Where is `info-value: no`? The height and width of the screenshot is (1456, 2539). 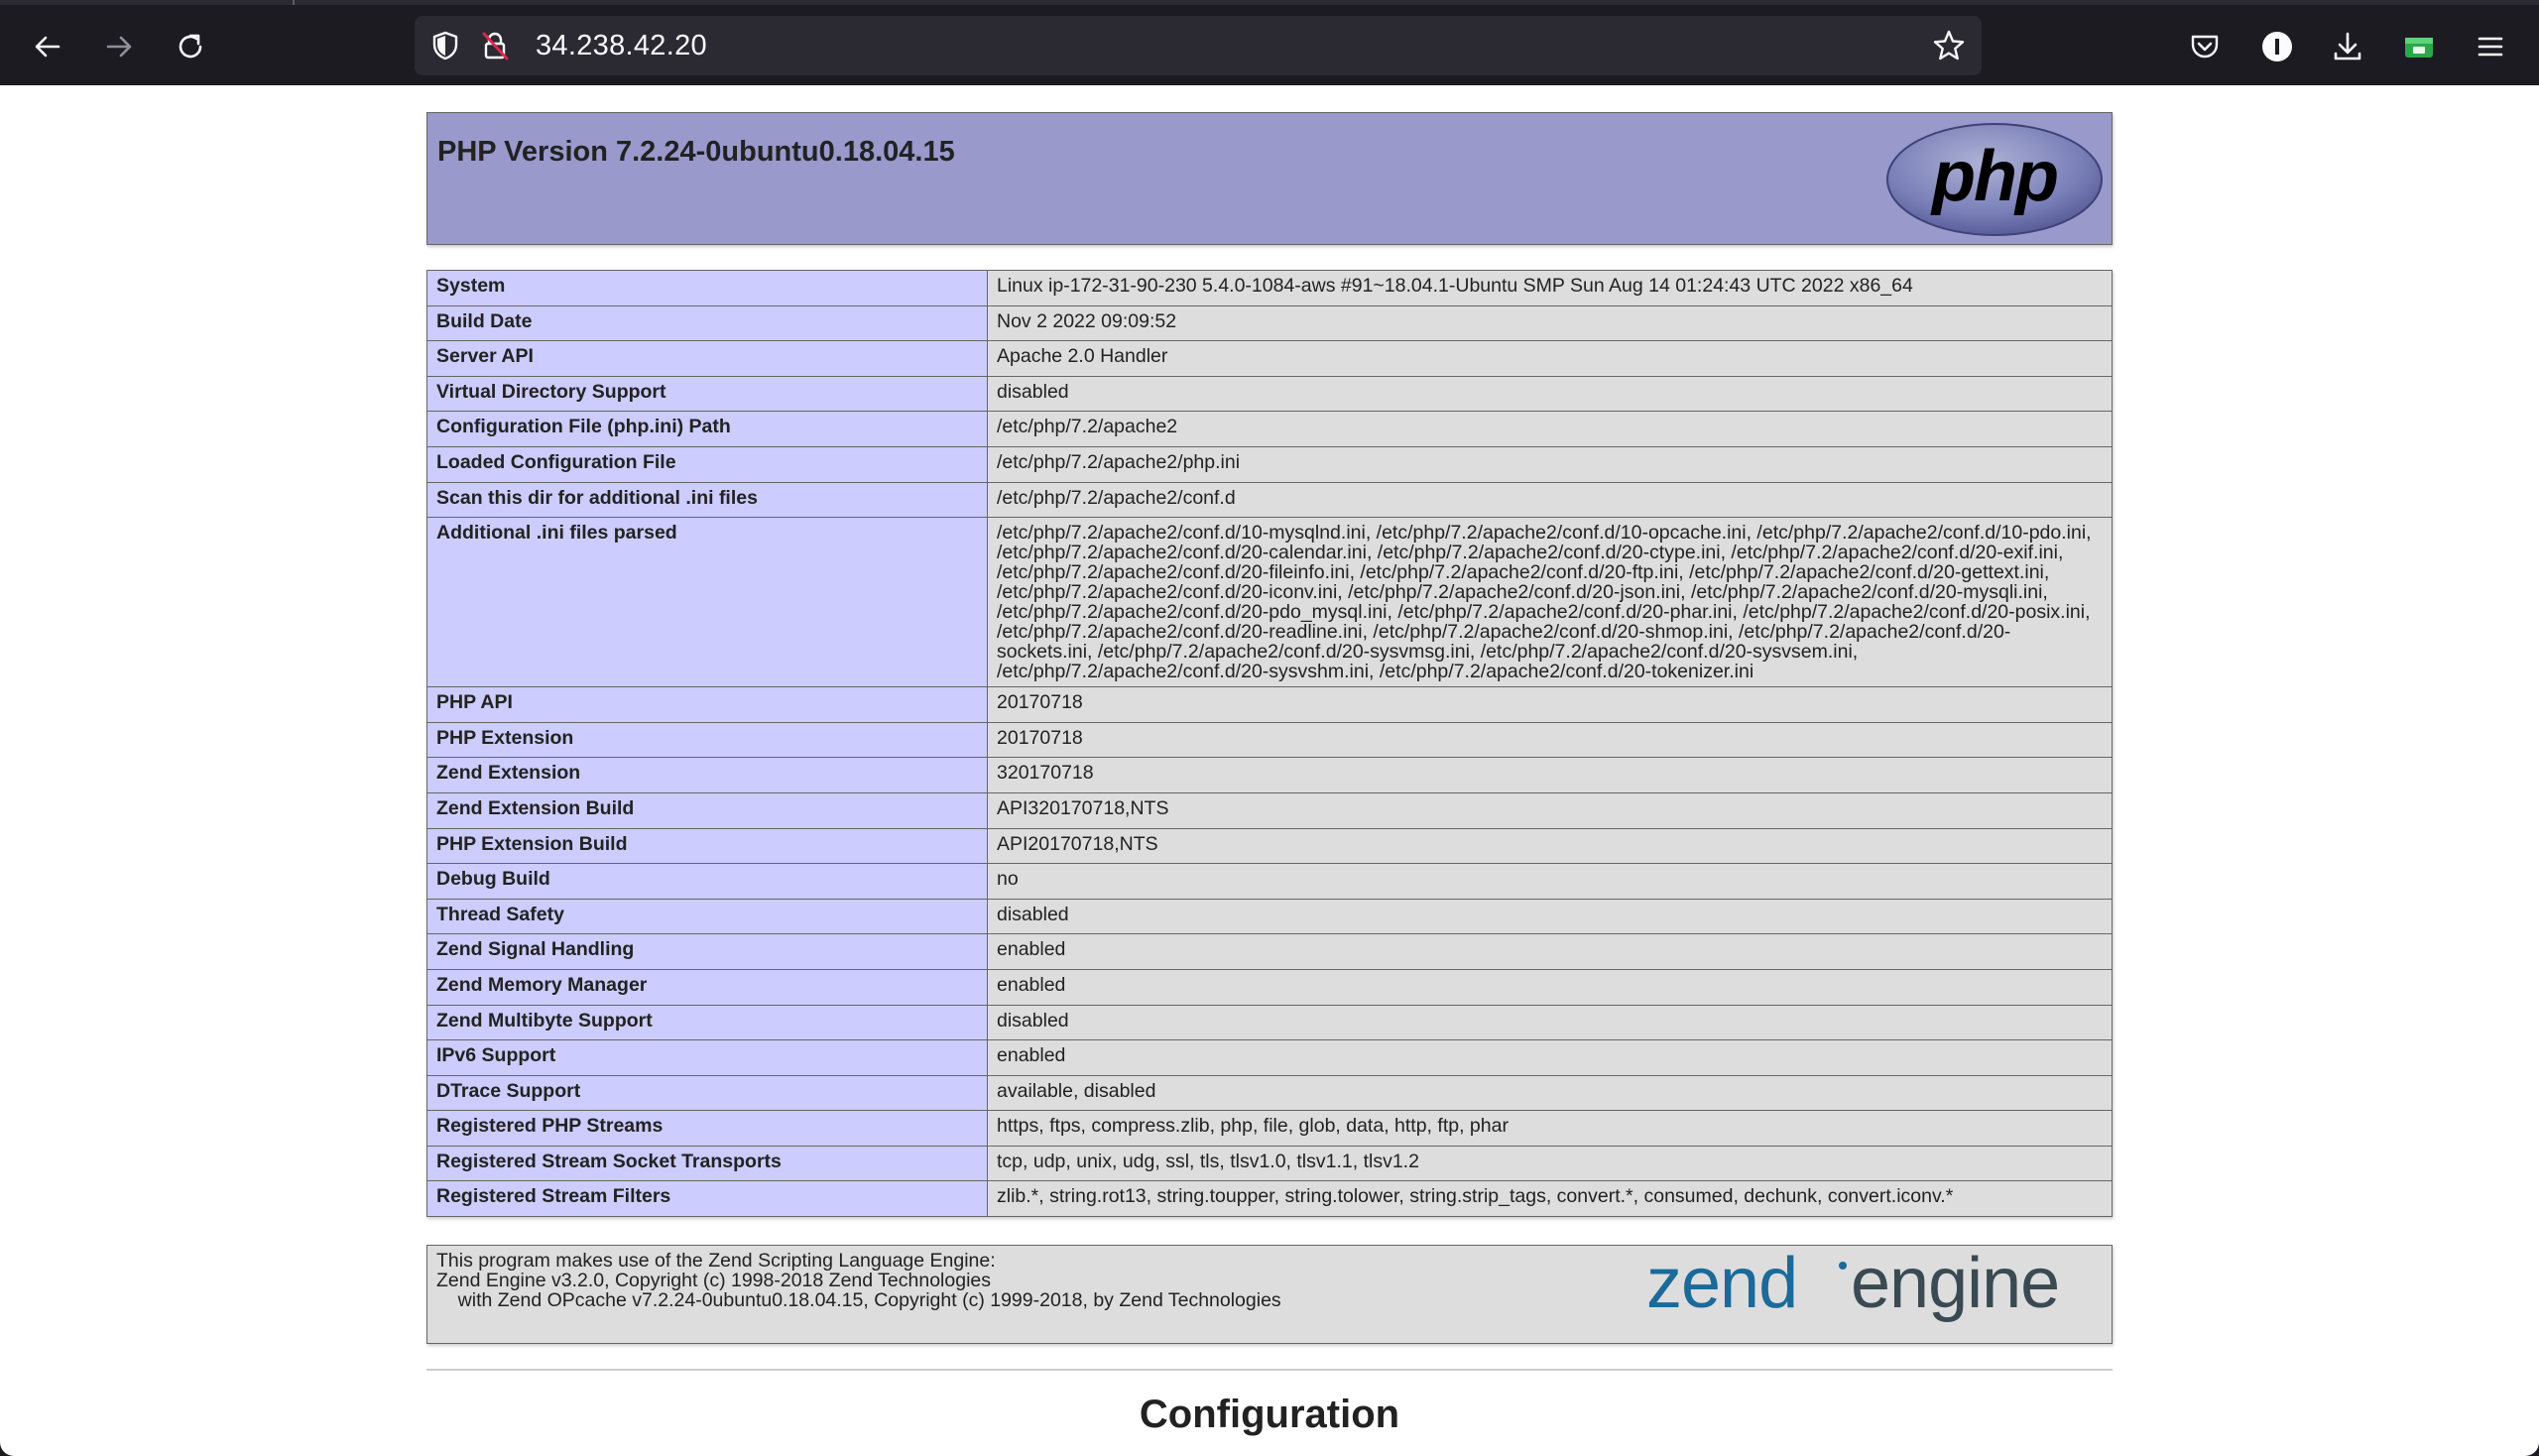
info-value: no is located at coordinates (1550, 881).